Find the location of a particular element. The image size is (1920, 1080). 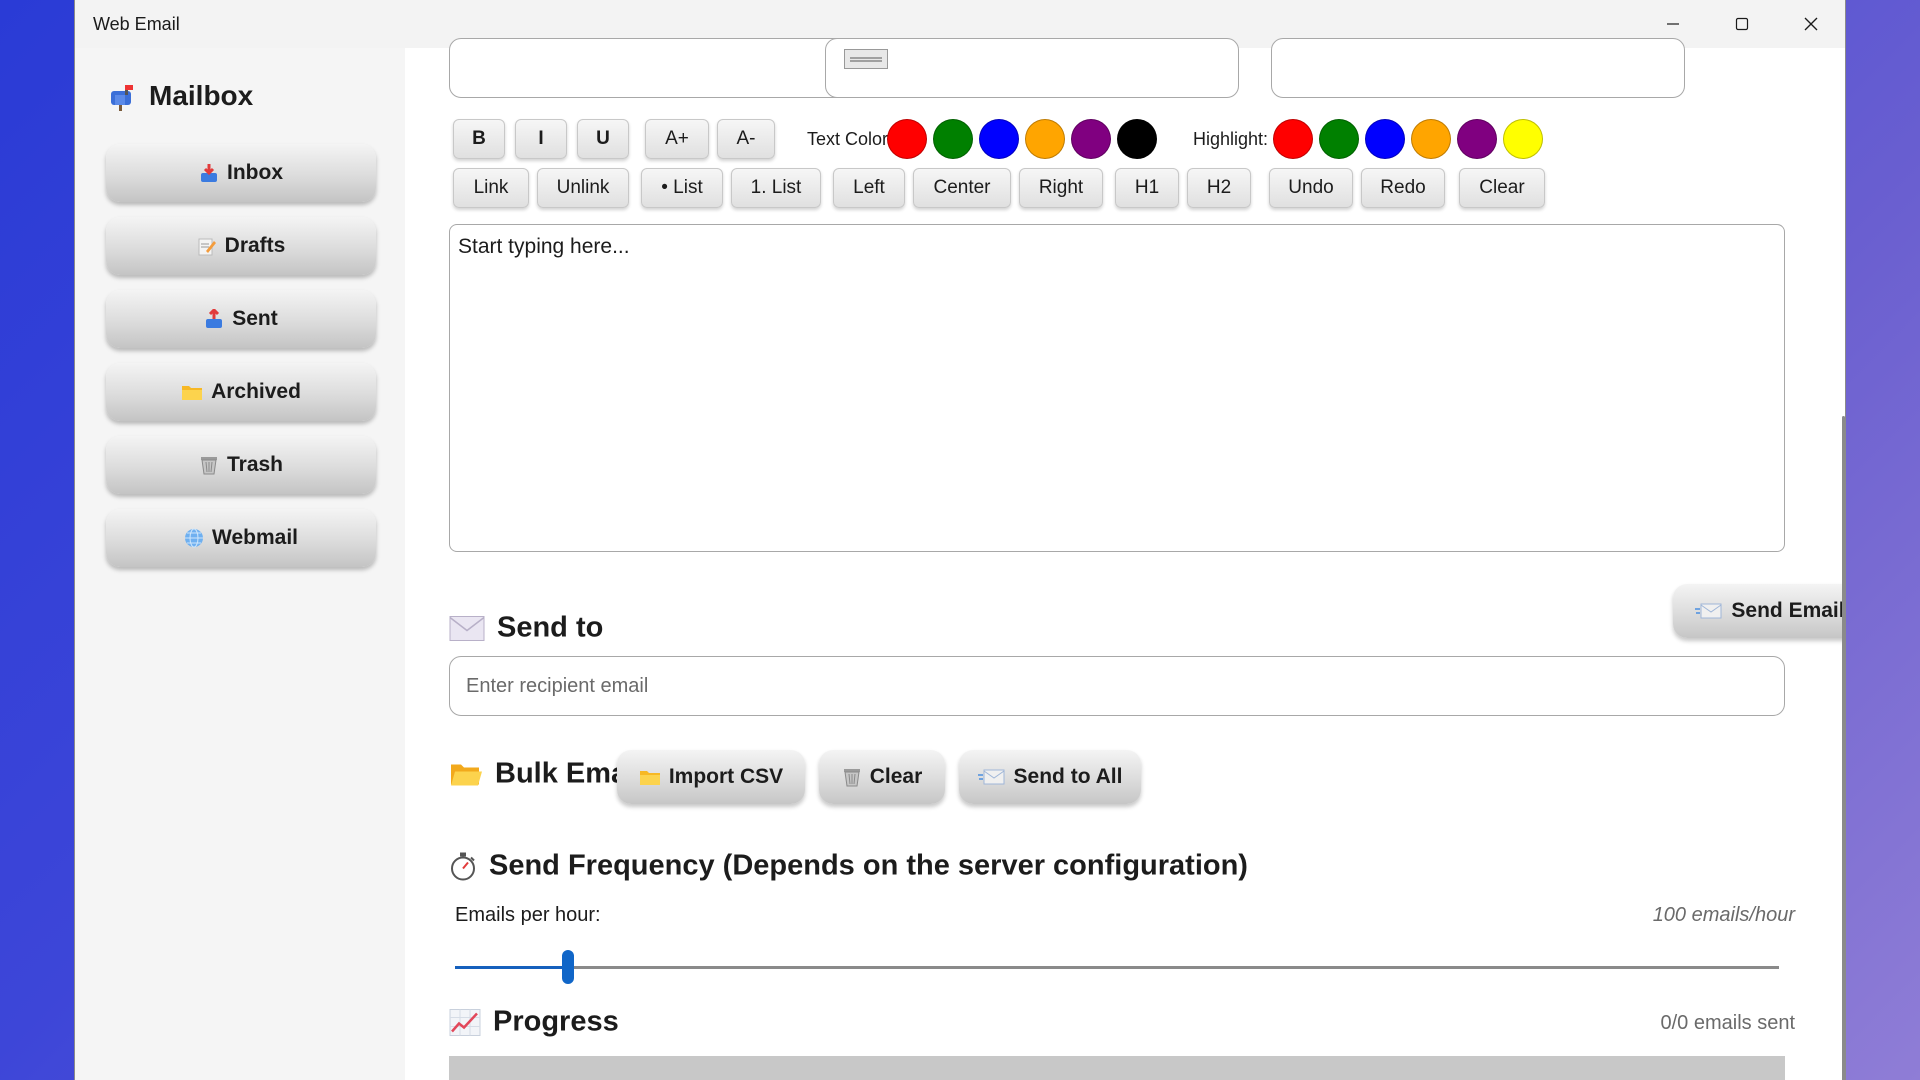

font-decrease-button: A- is located at coordinates (746, 139).